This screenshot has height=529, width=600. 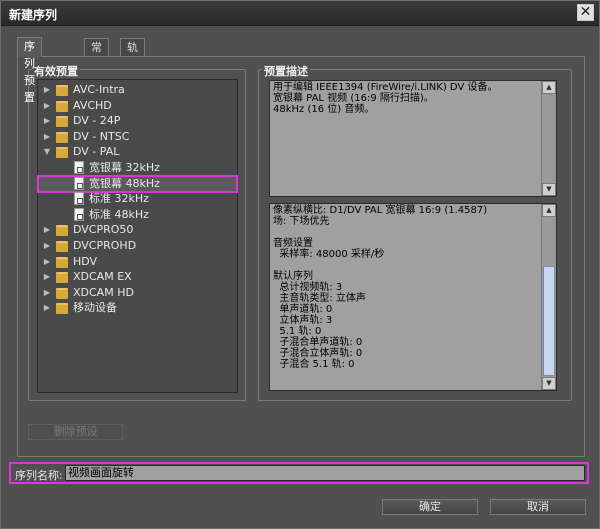 I want to click on tree-preset-item: 标准 32kHz, so click(x=137, y=199).